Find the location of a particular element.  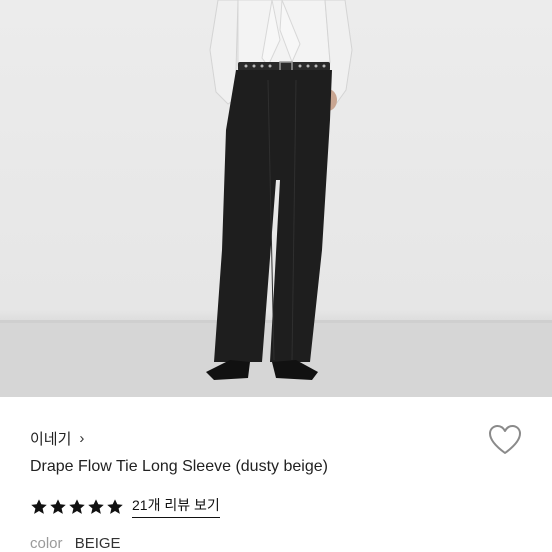

star-rating is located at coordinates (77, 507).